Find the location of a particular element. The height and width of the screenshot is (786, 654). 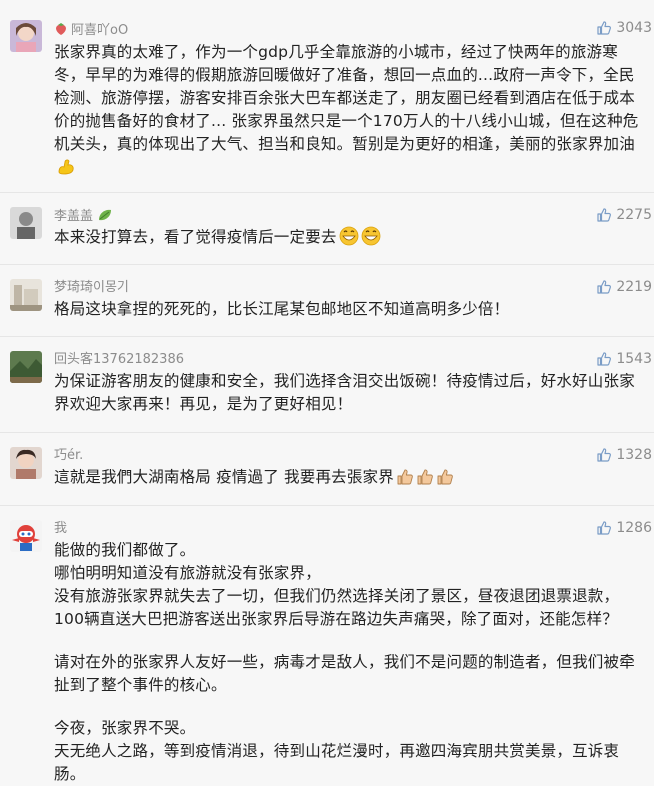

like-count: 2219 is located at coordinates (634, 287).